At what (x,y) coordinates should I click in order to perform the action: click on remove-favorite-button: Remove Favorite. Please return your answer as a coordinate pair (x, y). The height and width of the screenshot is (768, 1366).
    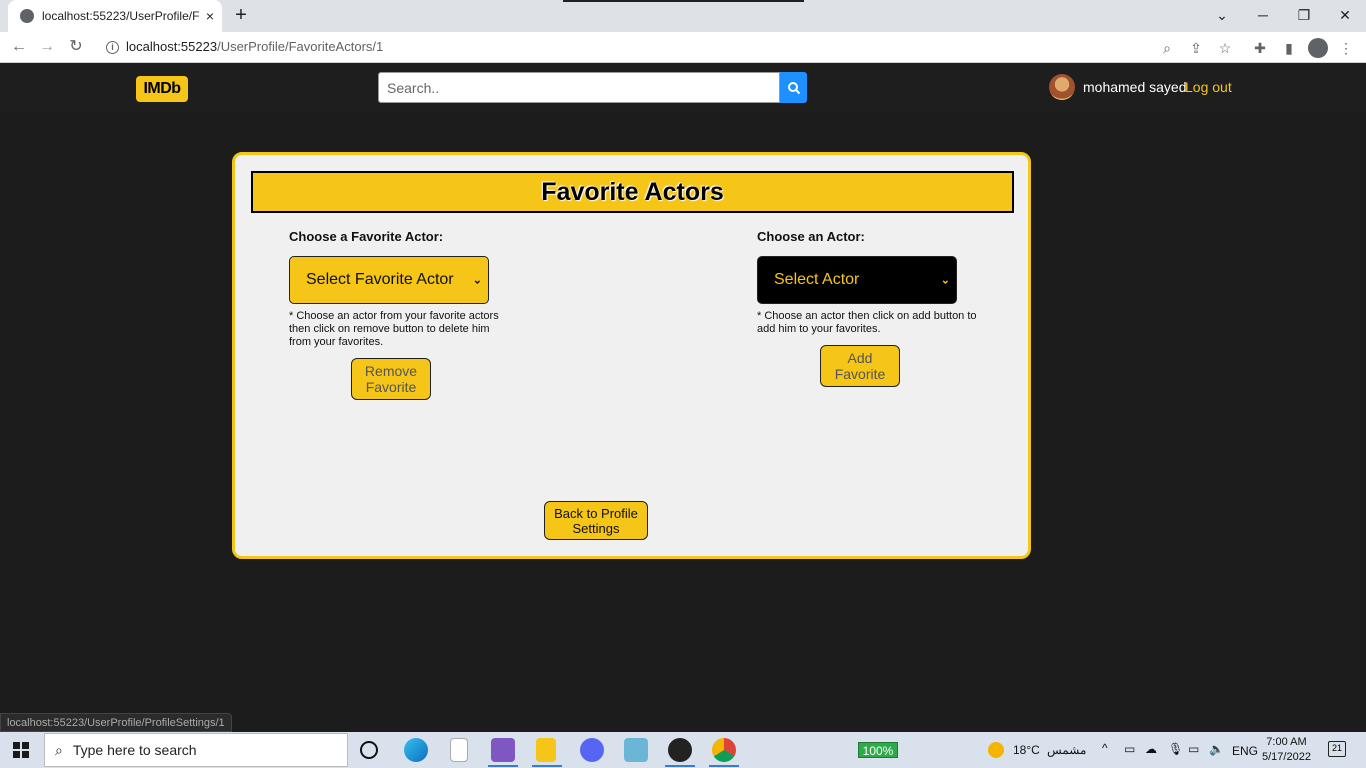
    Looking at the image, I should click on (391, 379).